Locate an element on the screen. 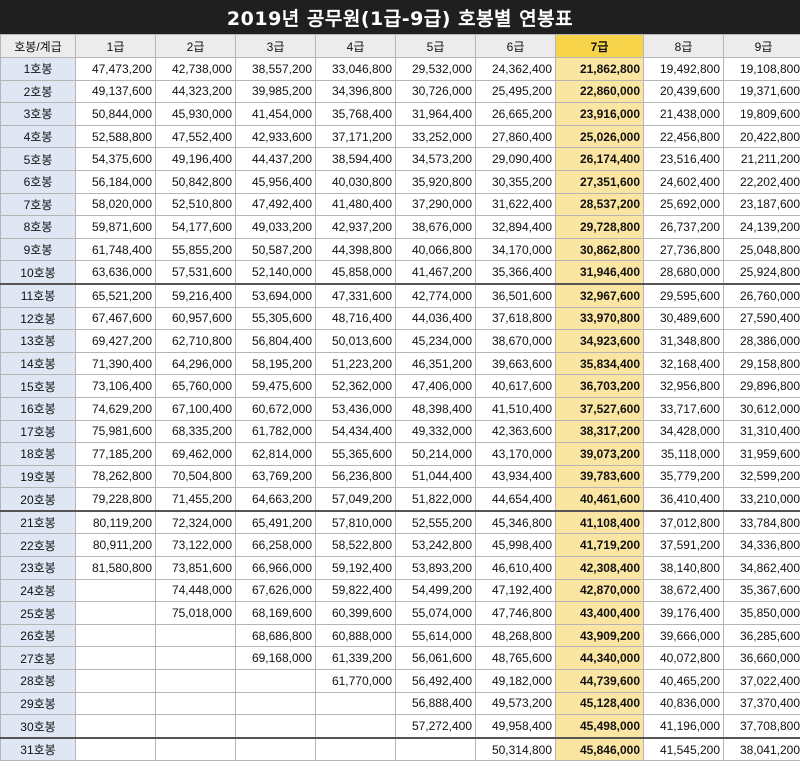 The width and height of the screenshot is (800, 761). column-header: 6급 is located at coordinates (516, 46).